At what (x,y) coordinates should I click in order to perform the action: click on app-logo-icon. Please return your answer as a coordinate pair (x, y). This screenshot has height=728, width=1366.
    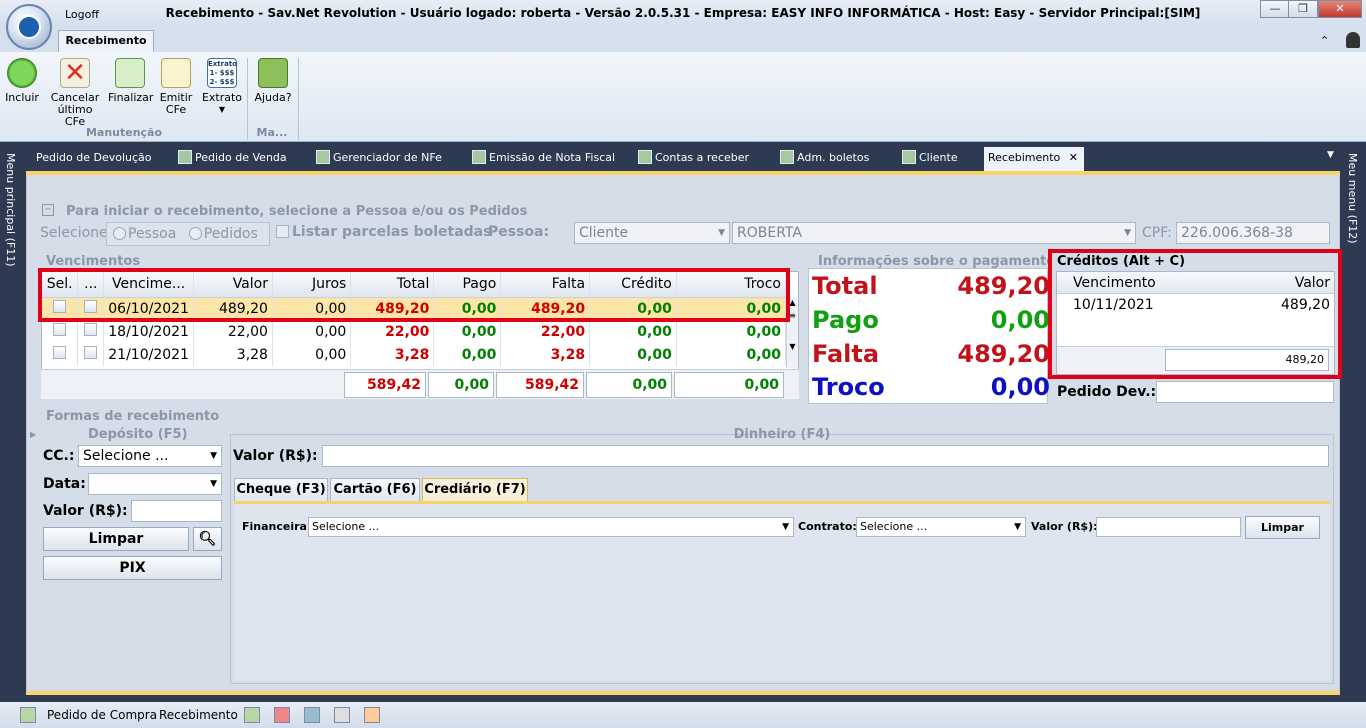
    Looking at the image, I should click on (29, 27).